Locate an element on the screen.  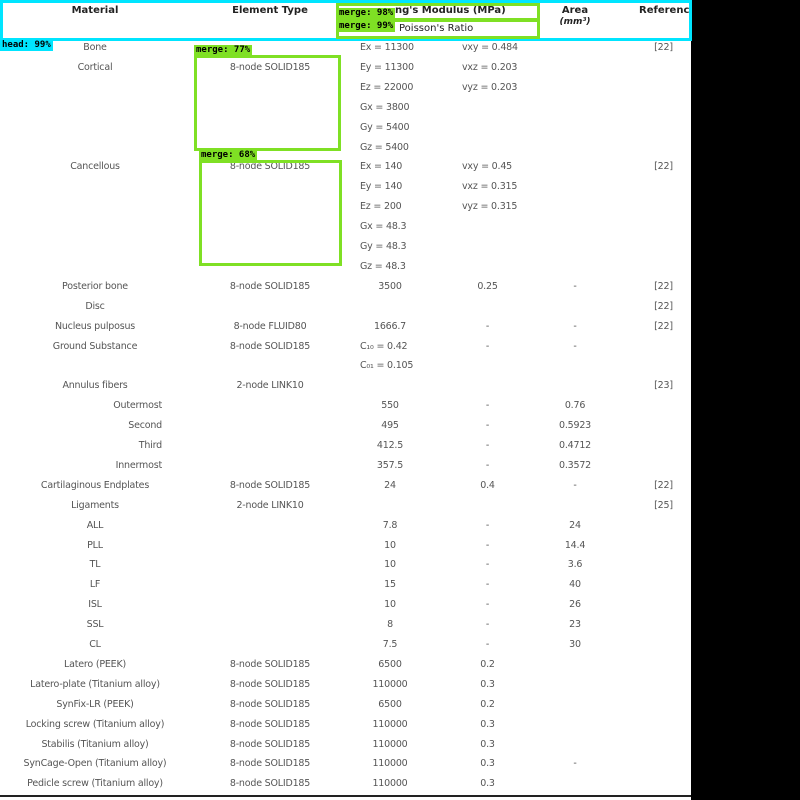
material-cell: ALL is located at coordinates (95, 525).